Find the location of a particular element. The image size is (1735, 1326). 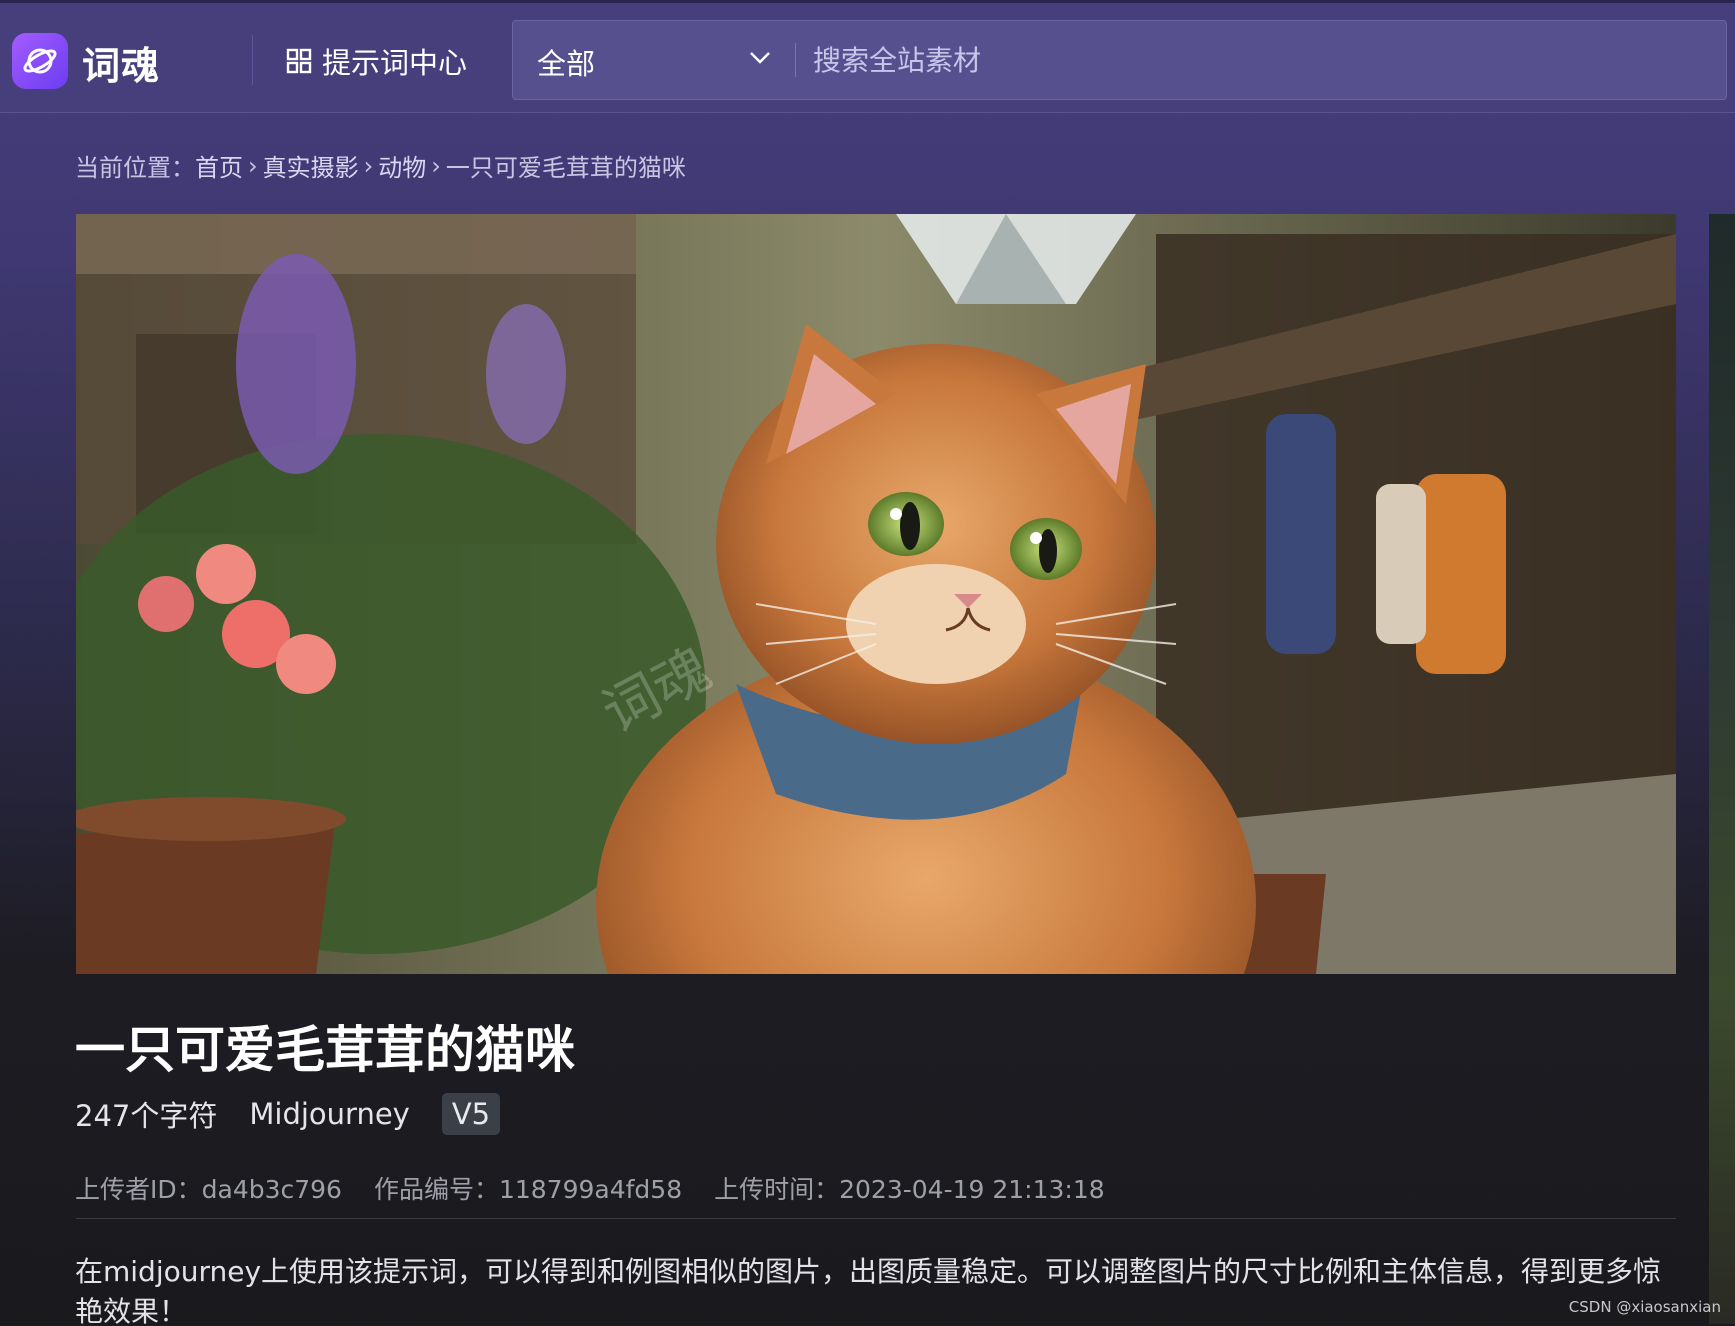

search-bar: 全部 is located at coordinates (1119, 60).